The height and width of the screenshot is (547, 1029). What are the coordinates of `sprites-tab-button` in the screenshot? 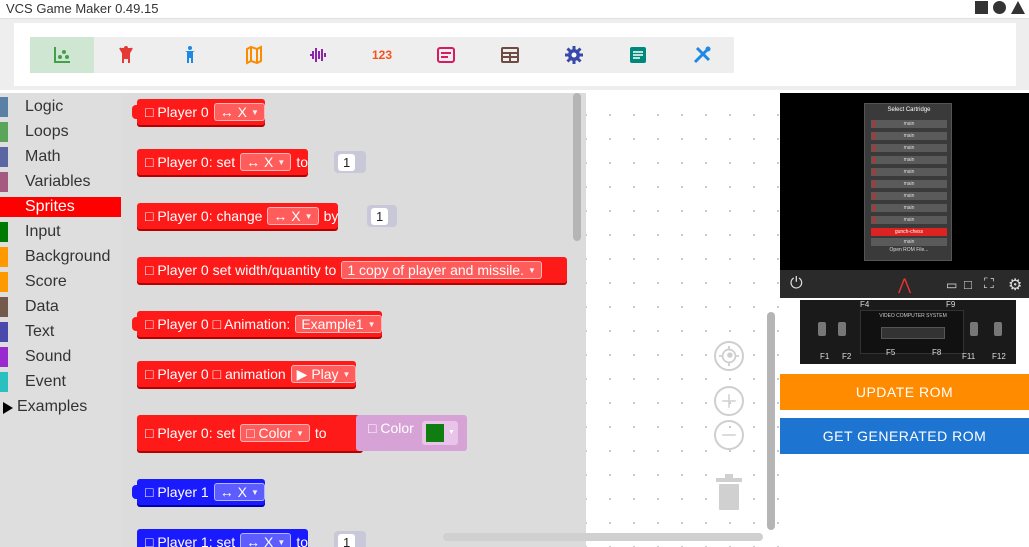 It's located at (62, 55).